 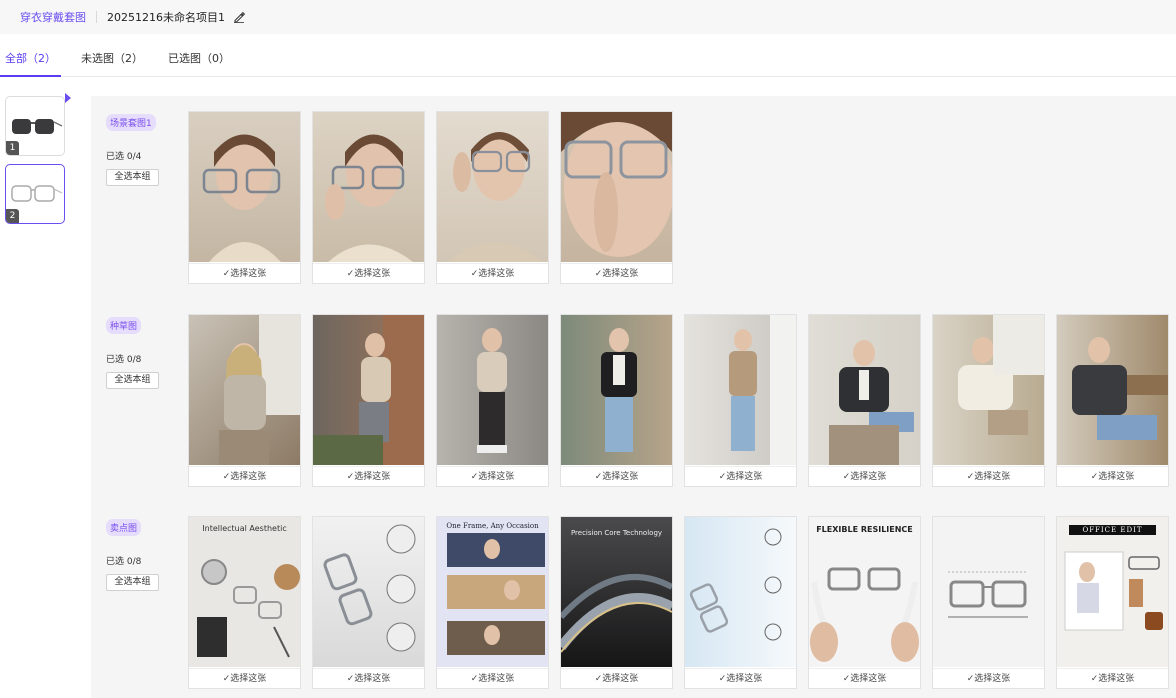 I want to click on product-thumb-2: 2, so click(x=35, y=194).